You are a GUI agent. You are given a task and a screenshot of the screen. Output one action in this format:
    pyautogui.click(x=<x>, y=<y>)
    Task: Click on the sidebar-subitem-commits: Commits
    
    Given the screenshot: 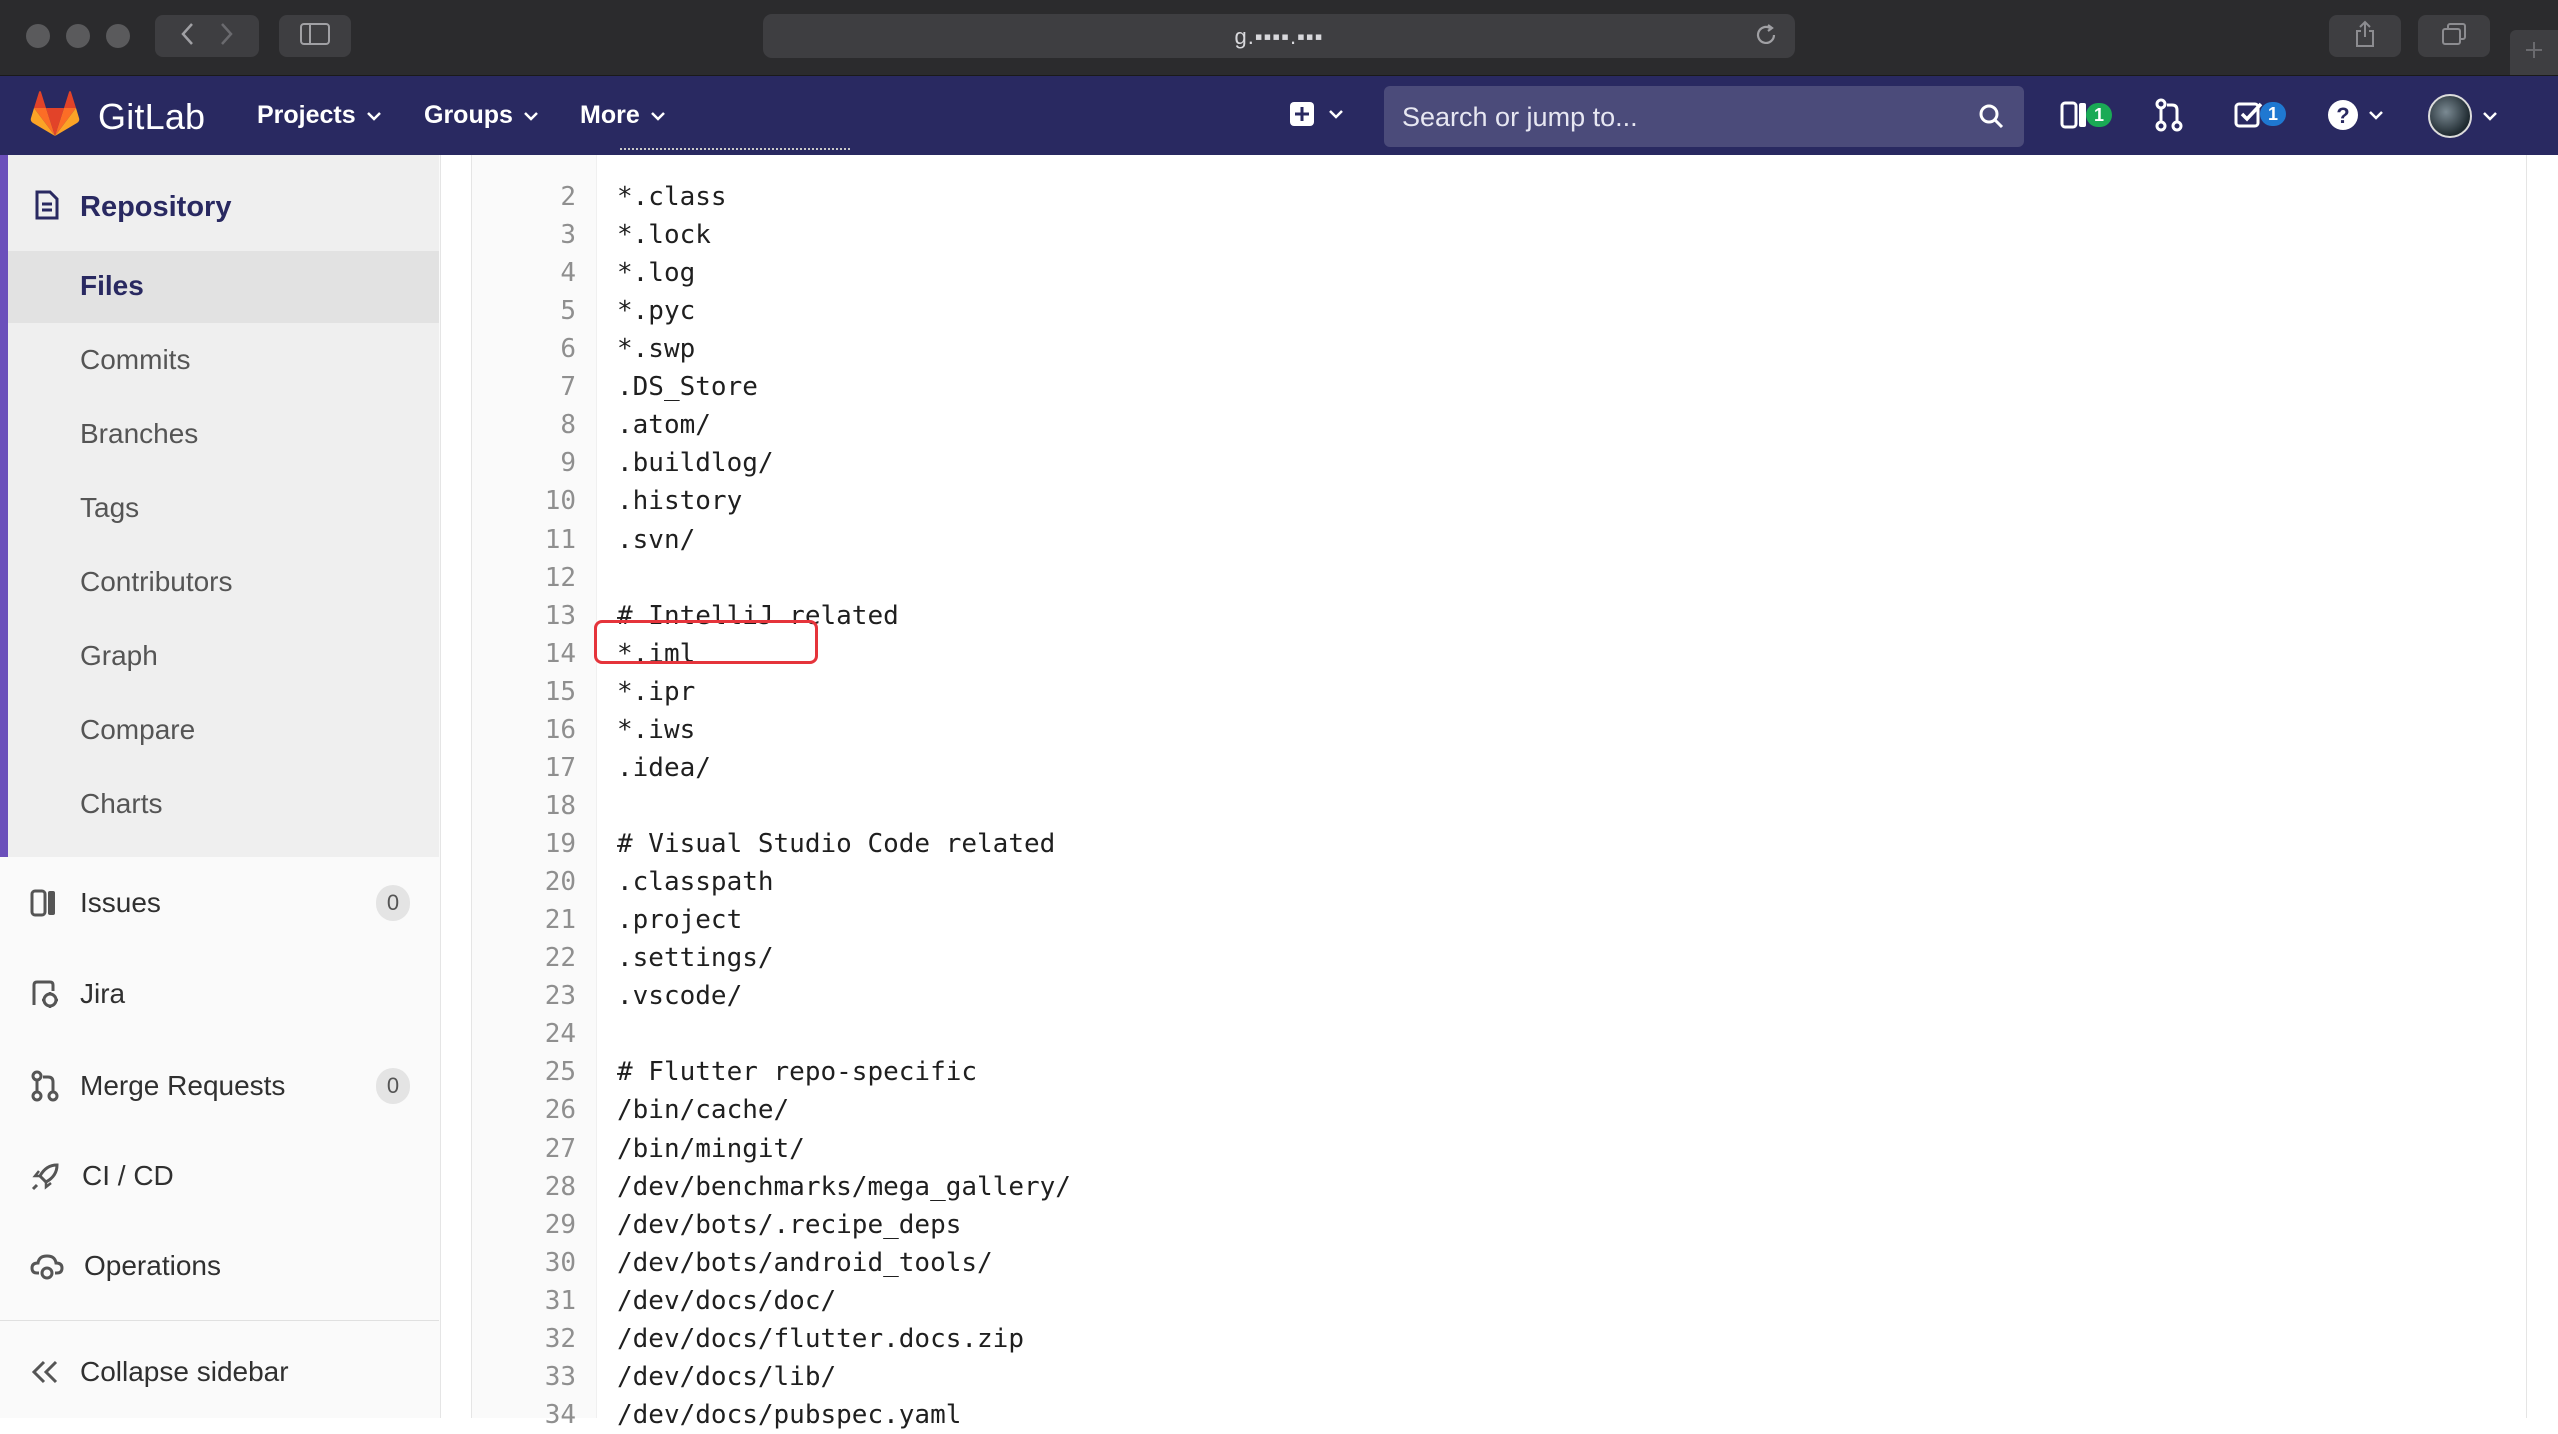 What is the action you would take?
    pyautogui.click(x=135, y=360)
    